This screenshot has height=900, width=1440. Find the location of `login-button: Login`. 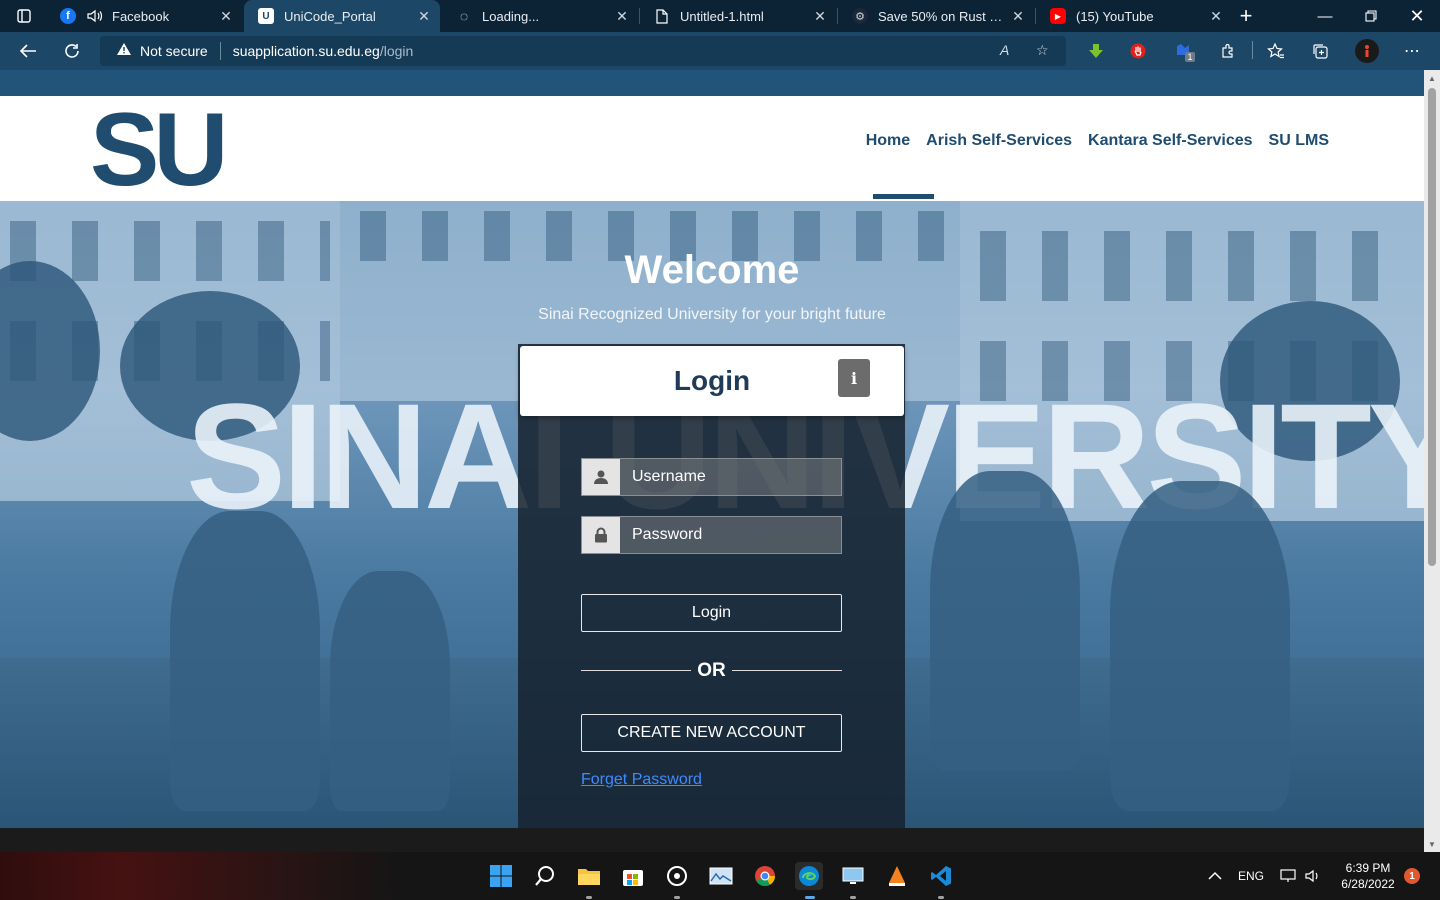

login-button: Login is located at coordinates (711, 613).